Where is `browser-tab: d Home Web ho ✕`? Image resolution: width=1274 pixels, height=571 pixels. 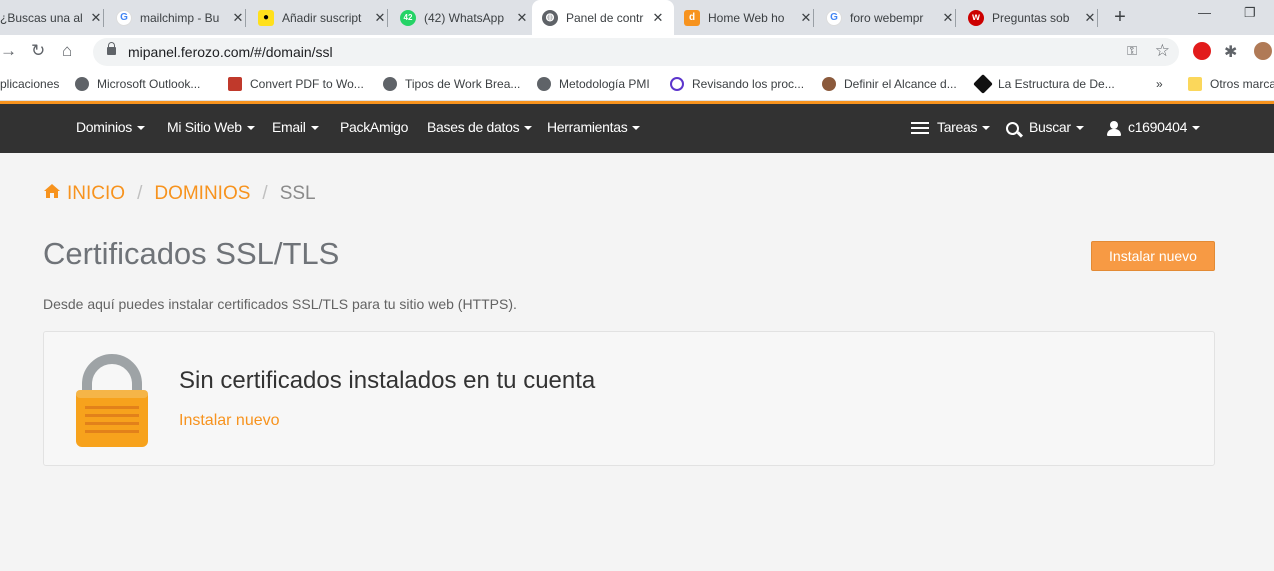
browser-tab: d Home Web ho ✕ is located at coordinates (749, 17).